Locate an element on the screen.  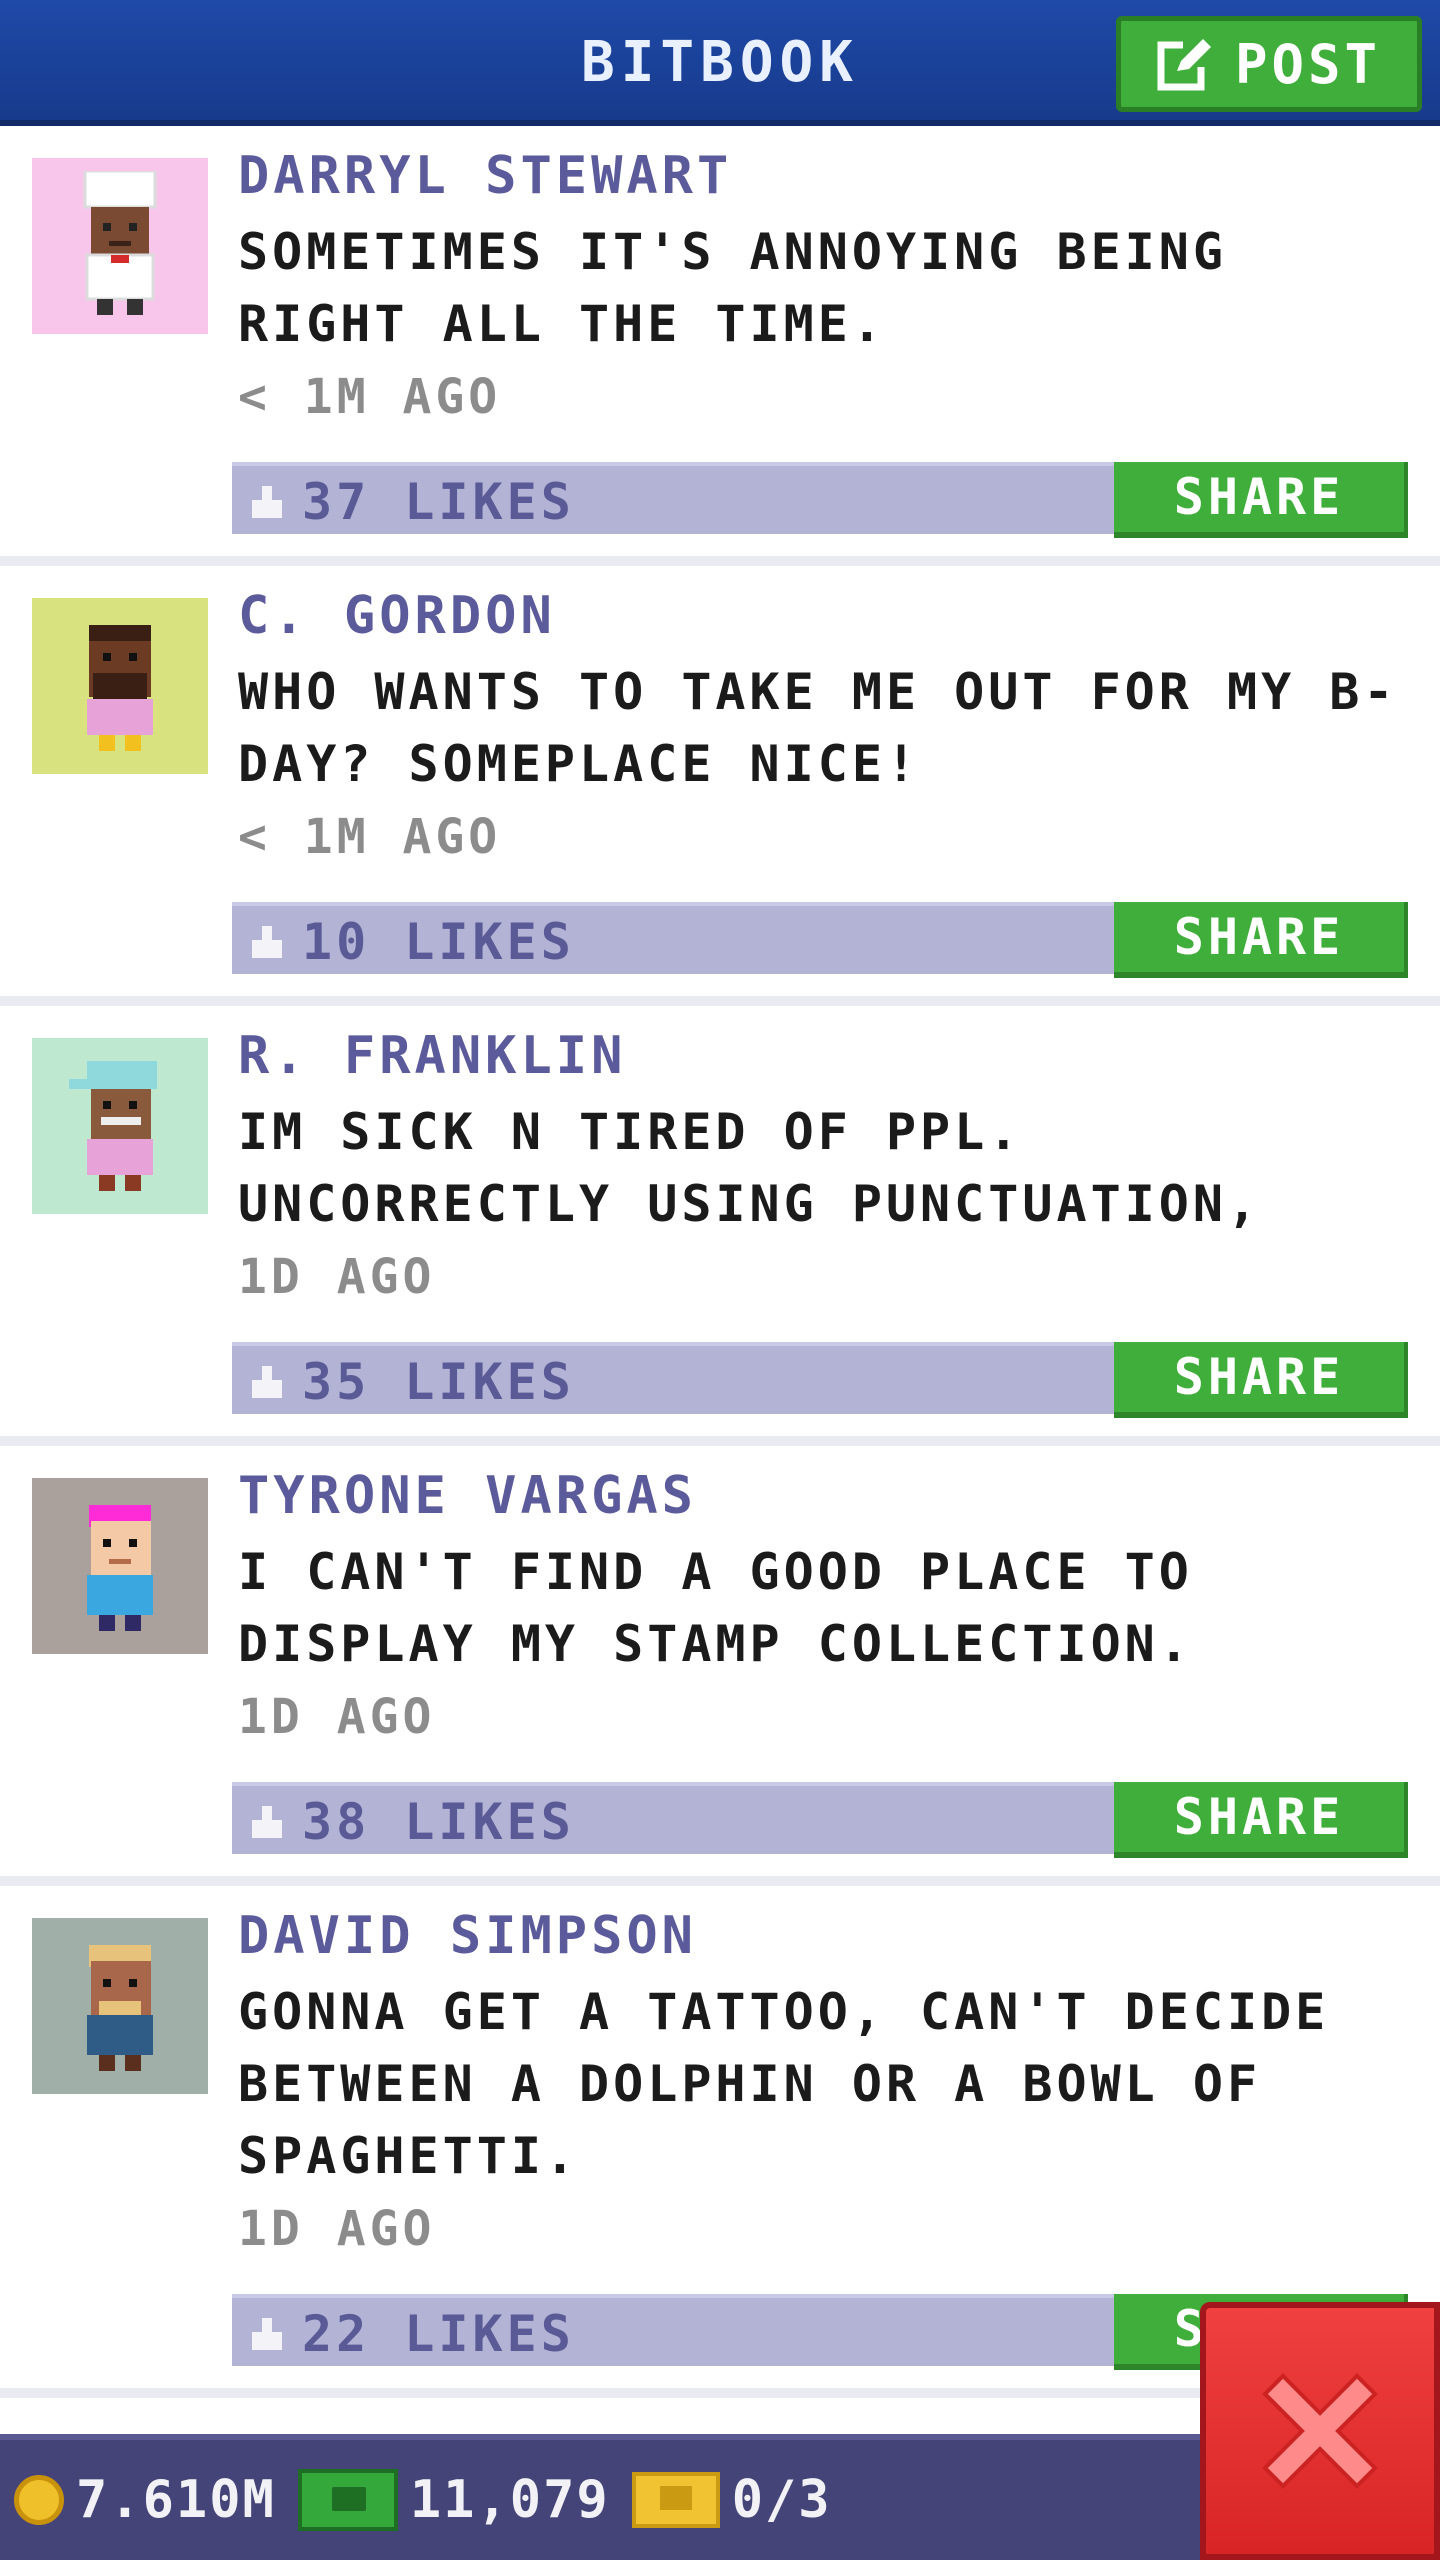
close-icon is located at coordinates (1320, 2431).